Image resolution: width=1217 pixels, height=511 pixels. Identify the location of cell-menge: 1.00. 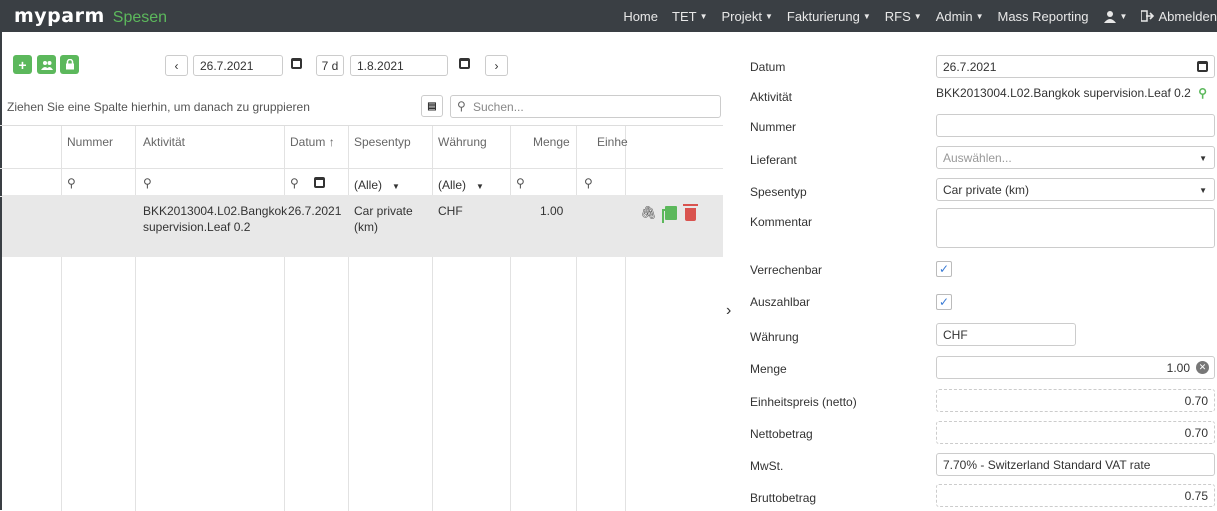
(552, 211).